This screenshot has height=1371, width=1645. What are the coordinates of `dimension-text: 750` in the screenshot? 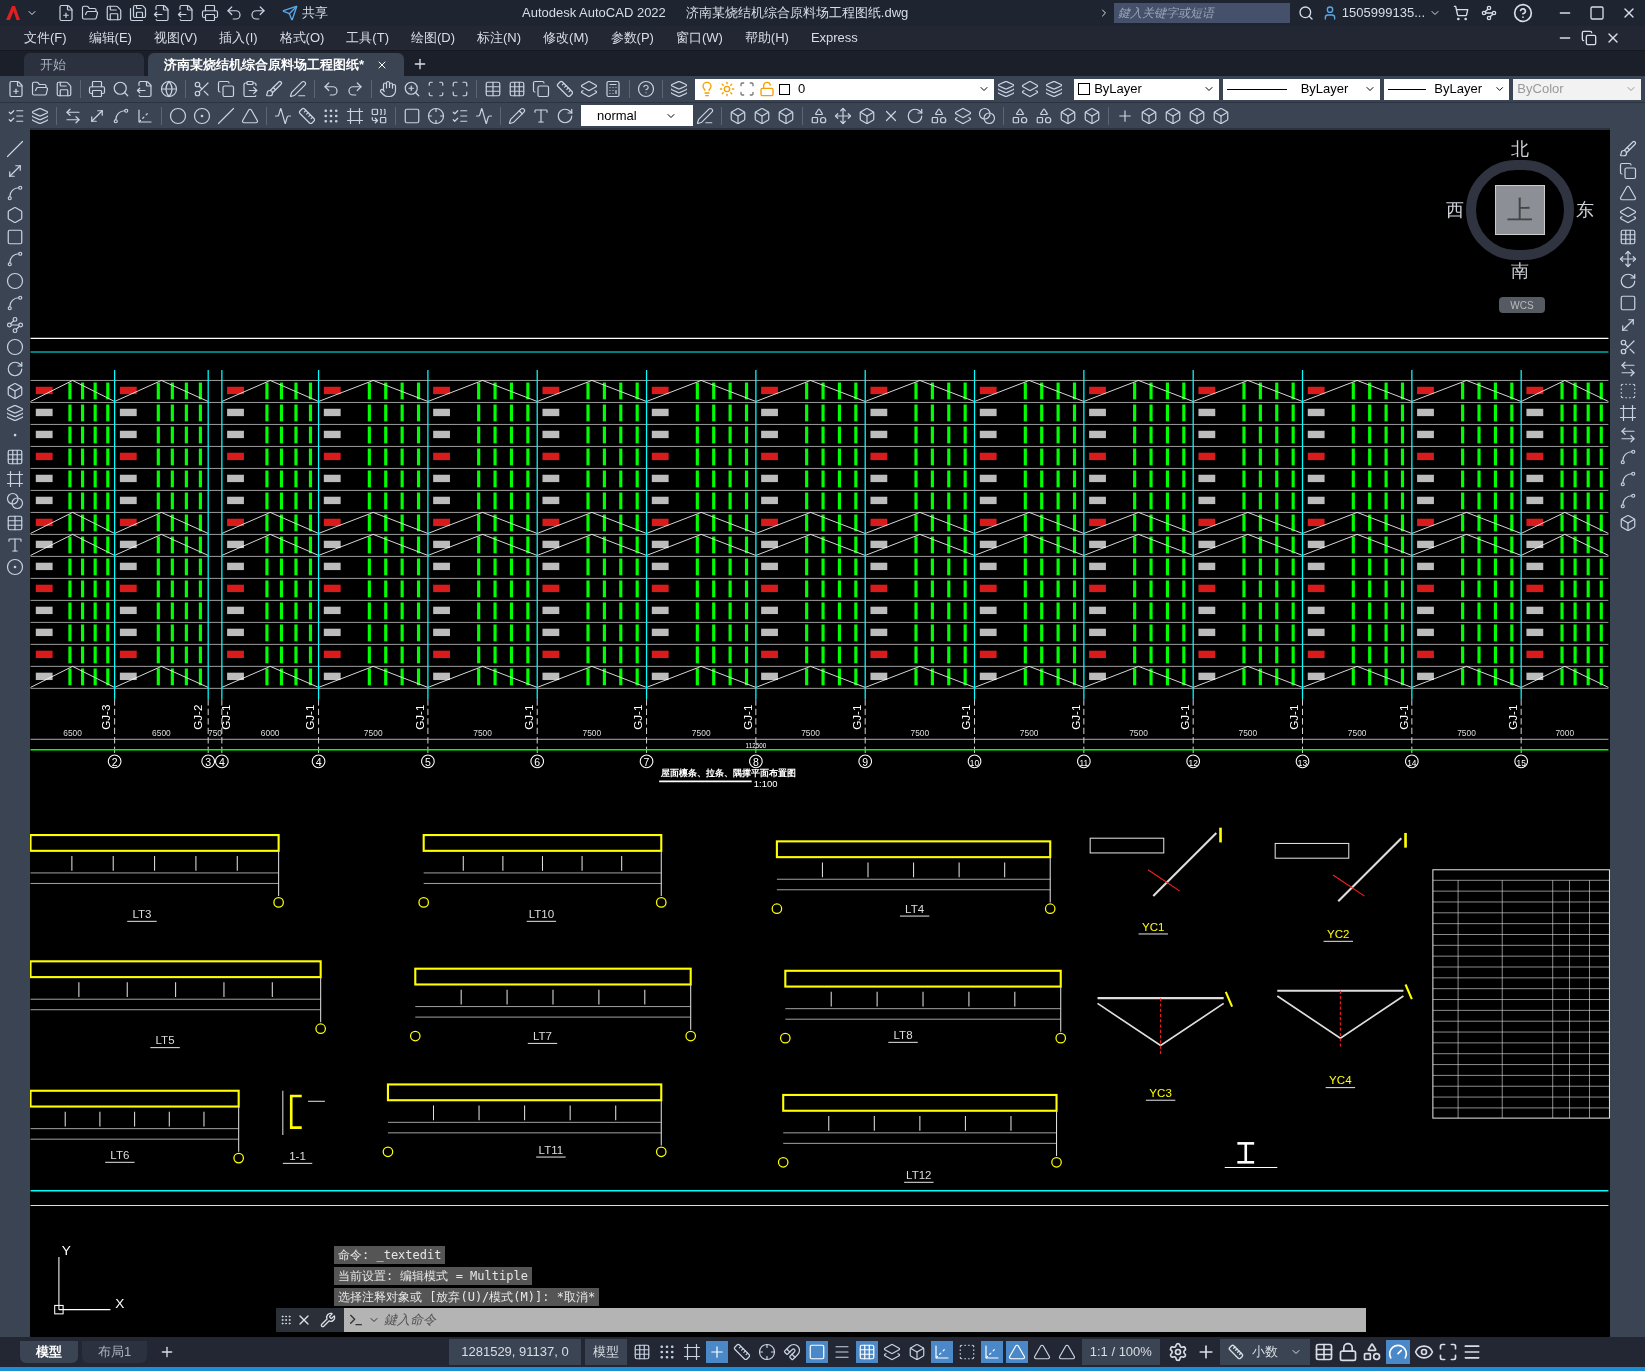 It's located at (215, 733).